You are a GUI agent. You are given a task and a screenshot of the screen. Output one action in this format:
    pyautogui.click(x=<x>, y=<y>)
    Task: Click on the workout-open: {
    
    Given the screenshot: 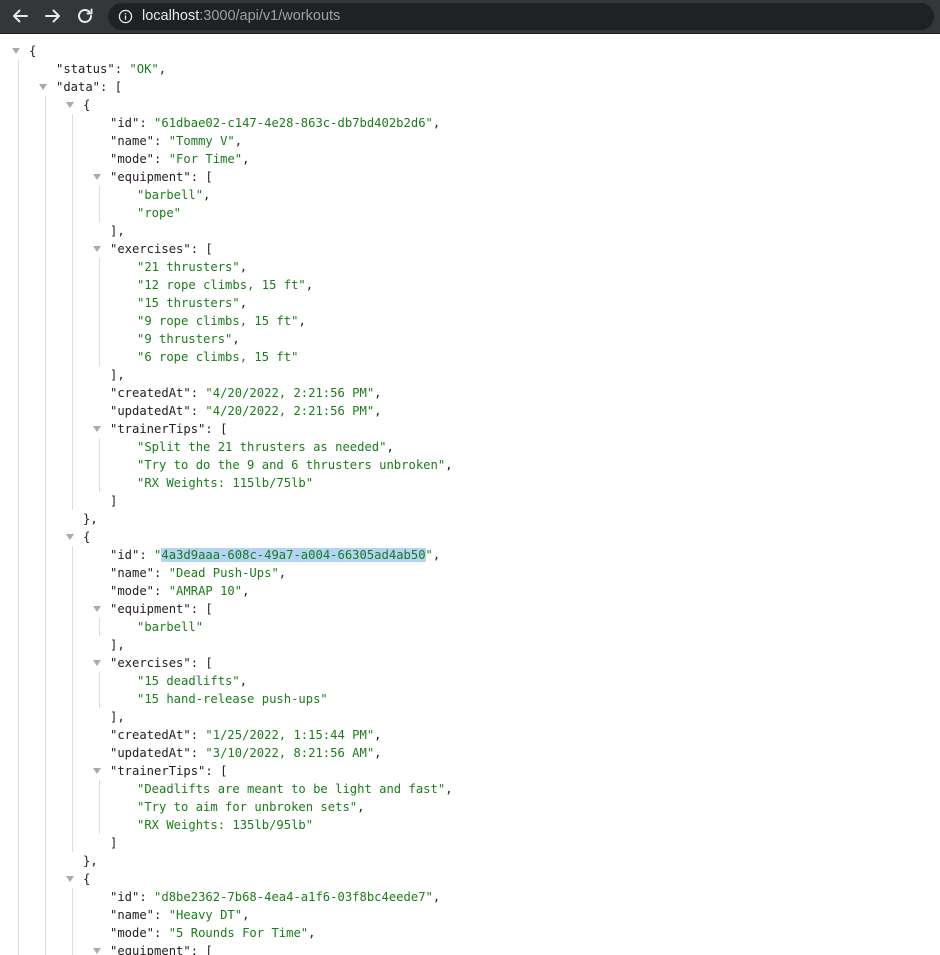 What is the action you would take?
    pyautogui.click(x=86, y=537)
    